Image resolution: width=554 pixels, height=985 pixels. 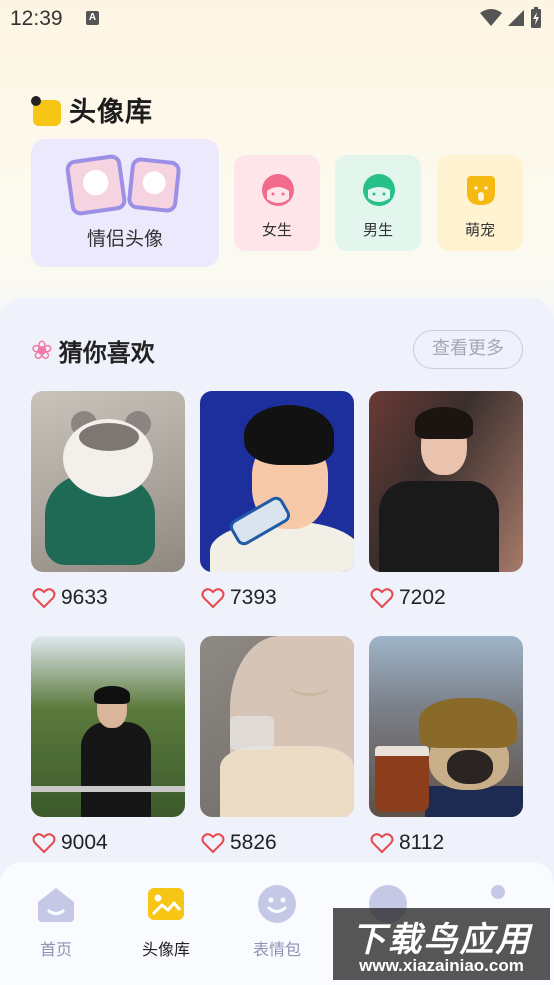 I want to click on image-icon, so click(x=166, y=904).